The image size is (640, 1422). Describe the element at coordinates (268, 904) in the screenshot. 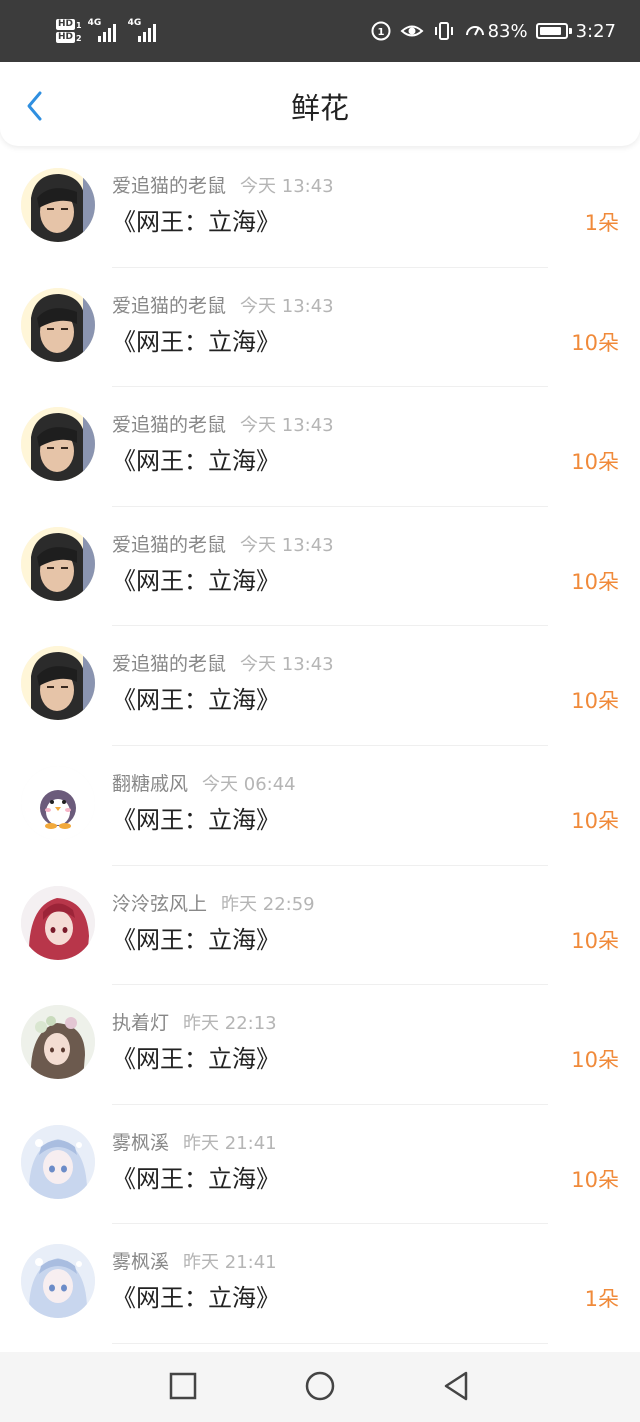

I see `timestamp: 昨天 22:59` at that location.